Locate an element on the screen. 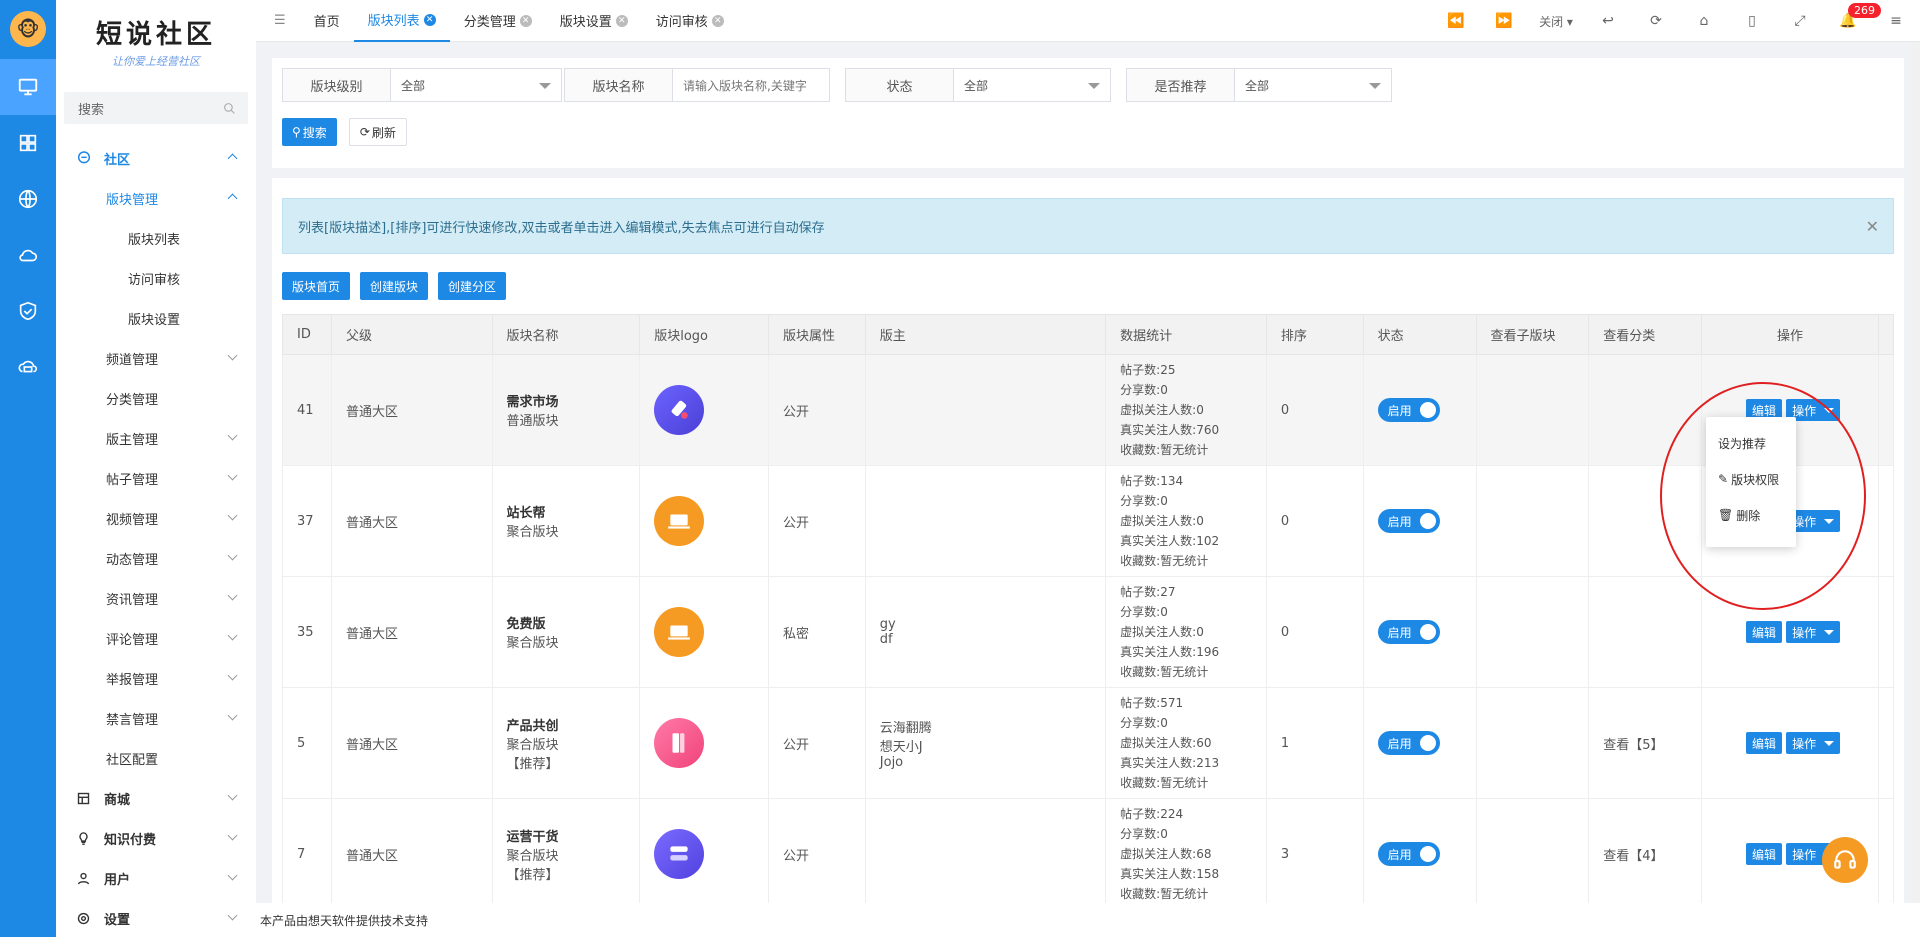 The width and height of the screenshot is (1920, 937). sidebar-item-board-settings: 版块设置 is located at coordinates (156, 318).